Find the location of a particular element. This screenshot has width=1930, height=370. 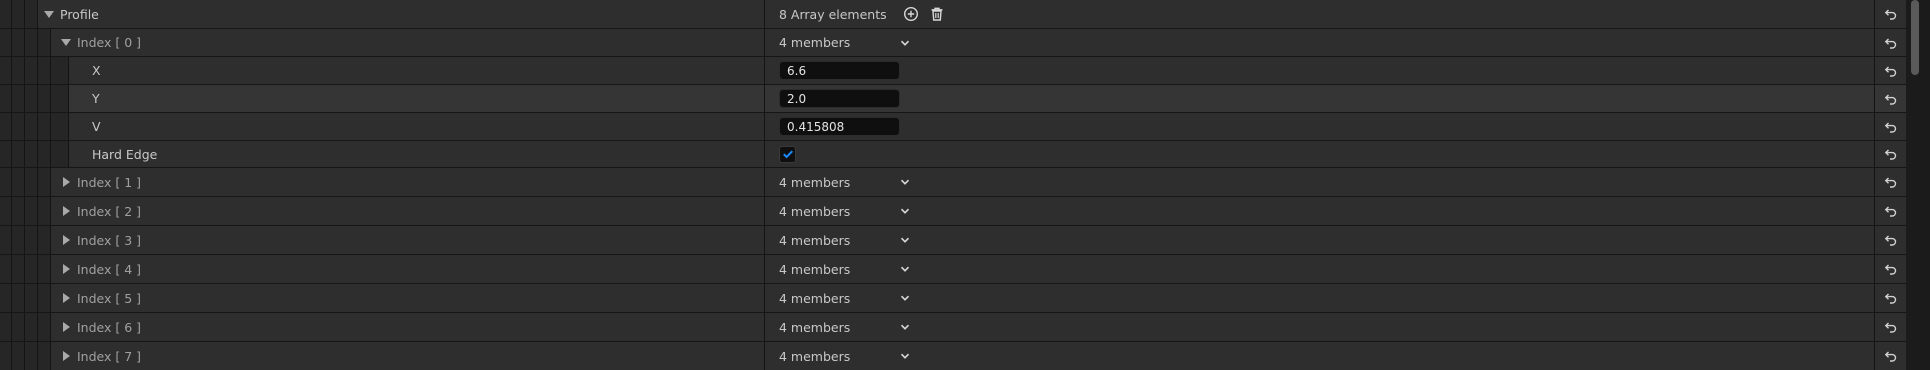

index-4-name-cell: Index [ 4 ] is located at coordinates (408, 269).